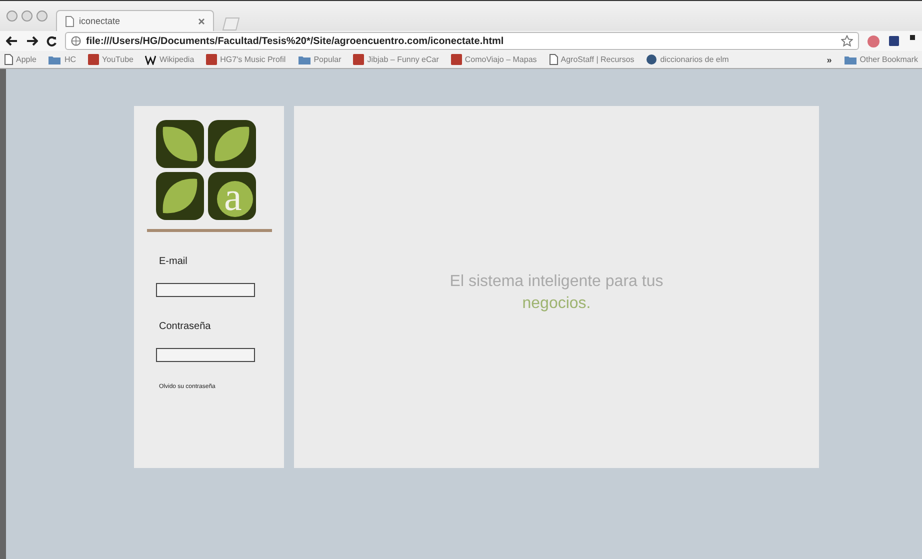 This screenshot has height=559, width=922. I want to click on bookmark: Other Bookmark, so click(881, 59).